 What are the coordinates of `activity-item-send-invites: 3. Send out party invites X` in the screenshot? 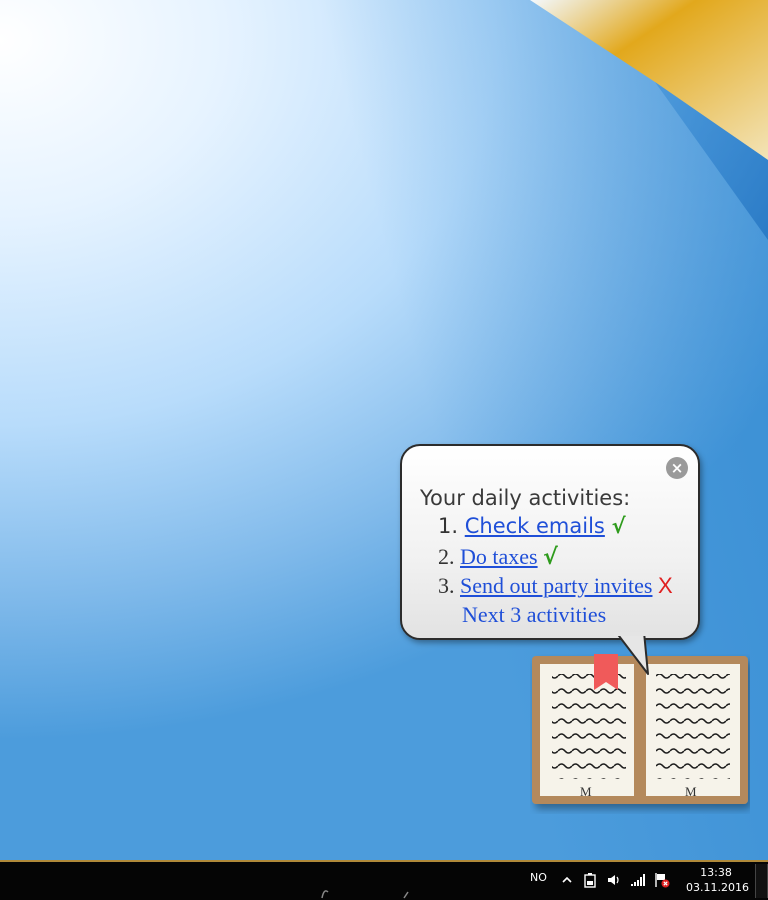 It's located at (555, 586).